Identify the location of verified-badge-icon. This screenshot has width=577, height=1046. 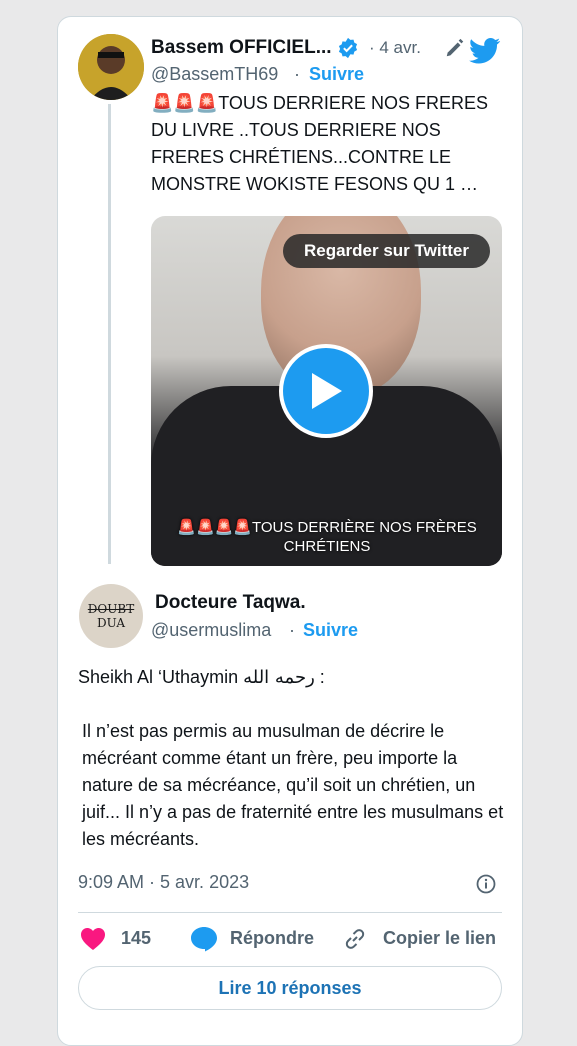
(348, 48).